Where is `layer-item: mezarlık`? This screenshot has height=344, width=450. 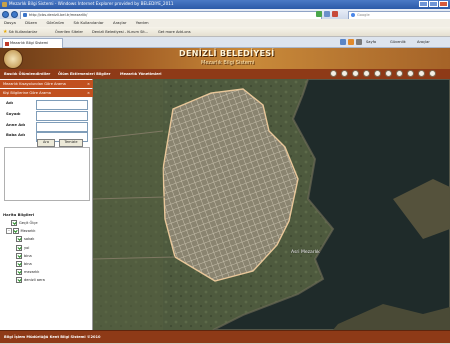 layer-item: mezarlık is located at coordinates (28, 272).